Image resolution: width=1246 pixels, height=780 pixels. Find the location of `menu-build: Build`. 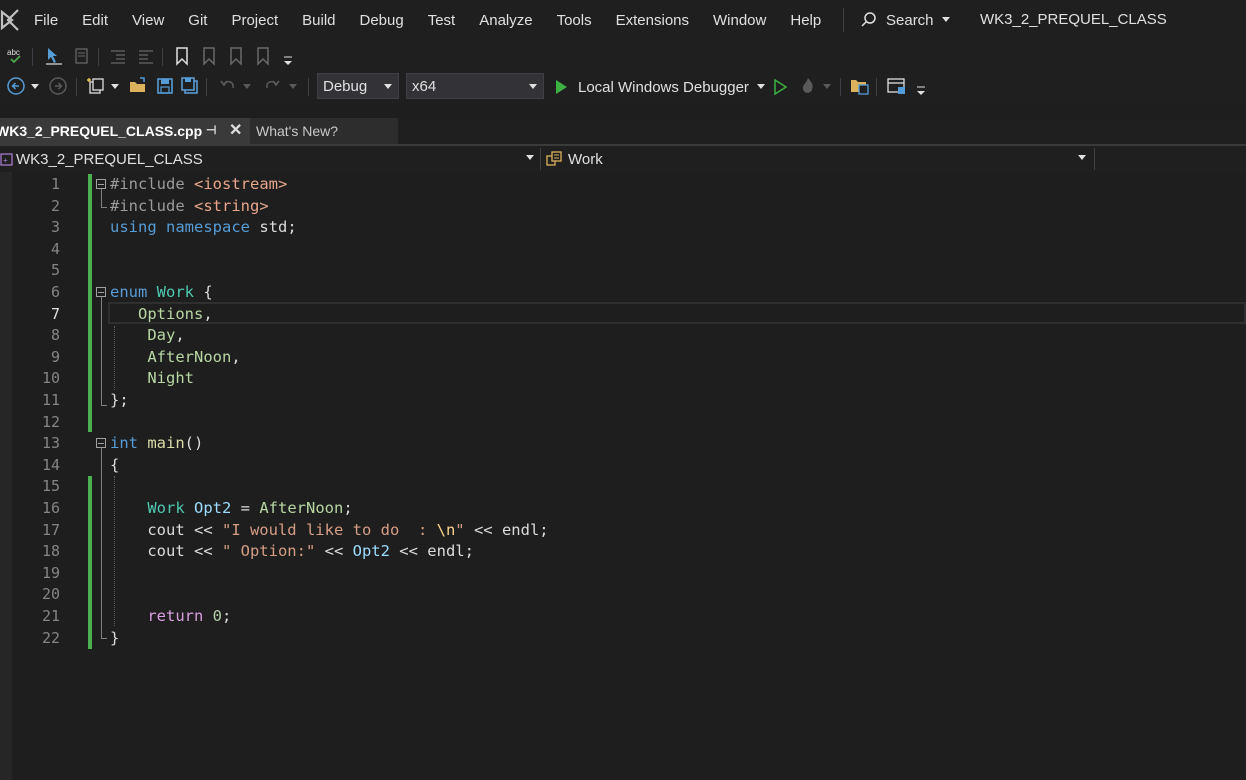

menu-build: Build is located at coordinates (318, 21).